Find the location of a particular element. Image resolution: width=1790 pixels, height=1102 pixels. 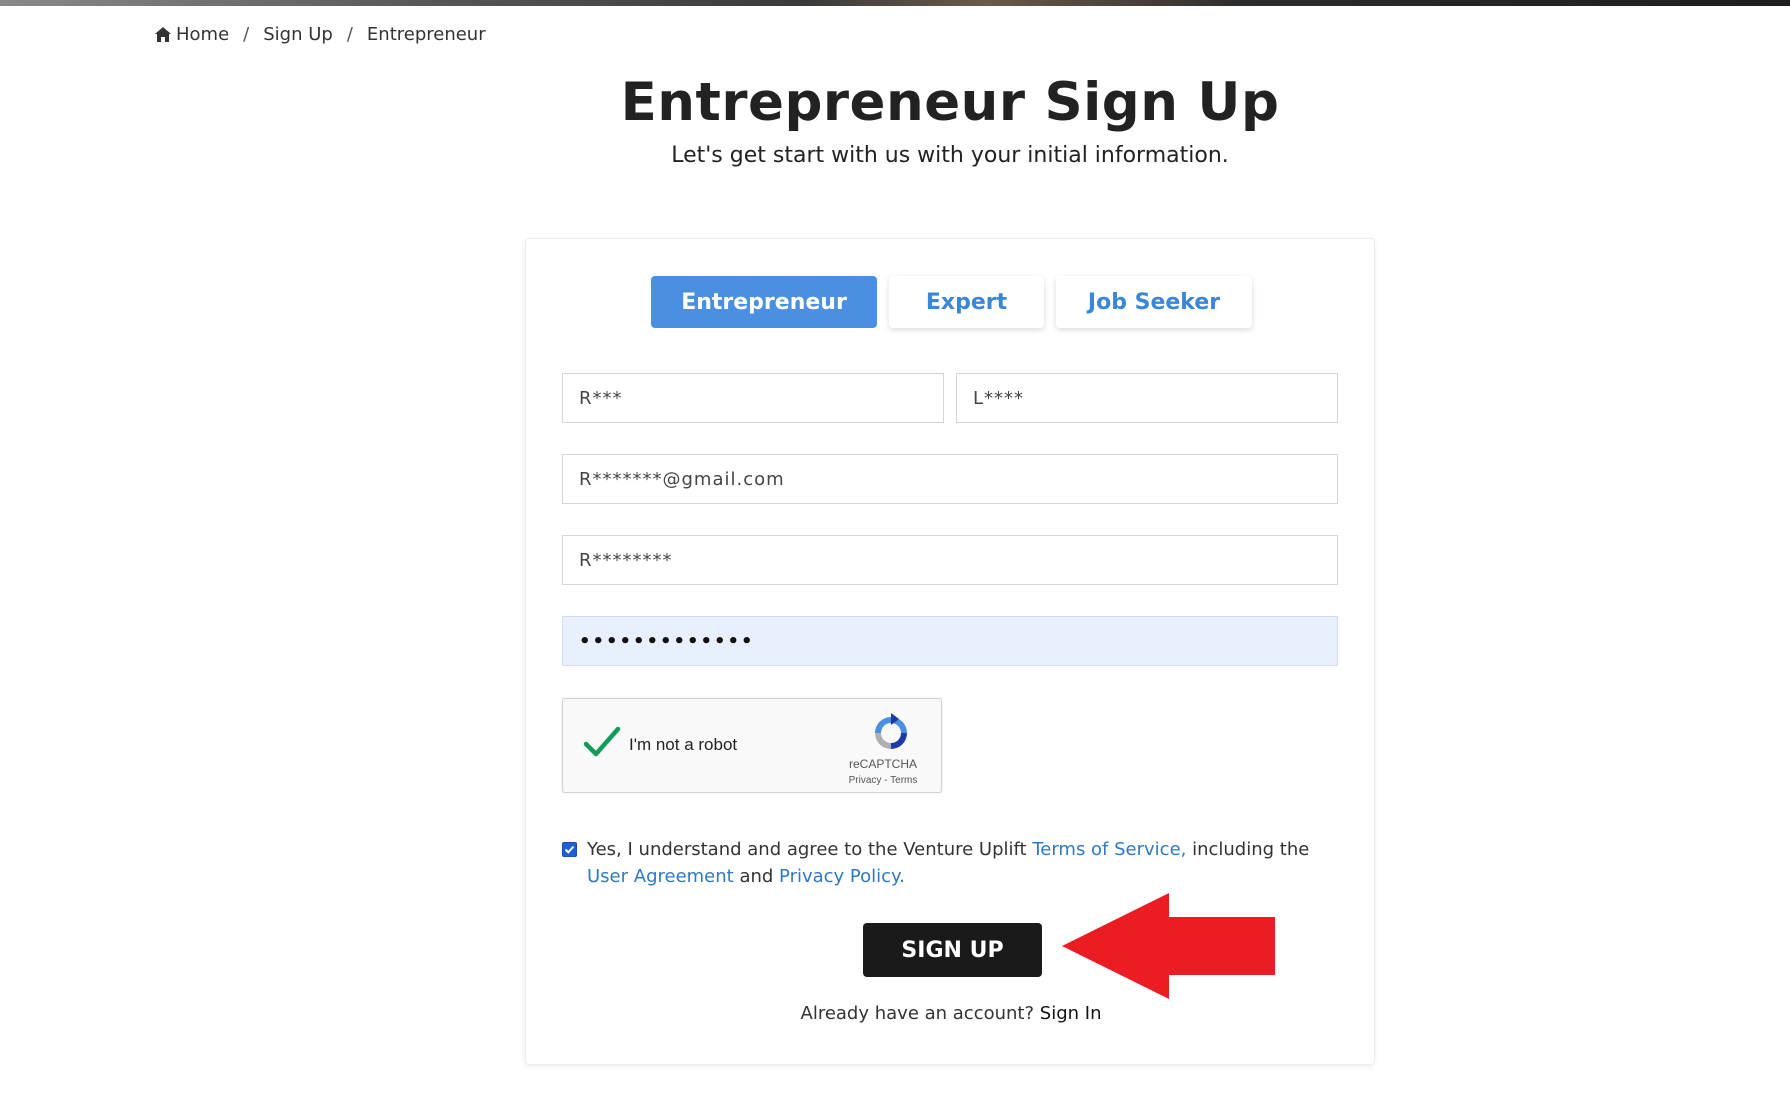

breadcrumb: Home / Sign Up / Entrepreneur is located at coordinates (320, 34).